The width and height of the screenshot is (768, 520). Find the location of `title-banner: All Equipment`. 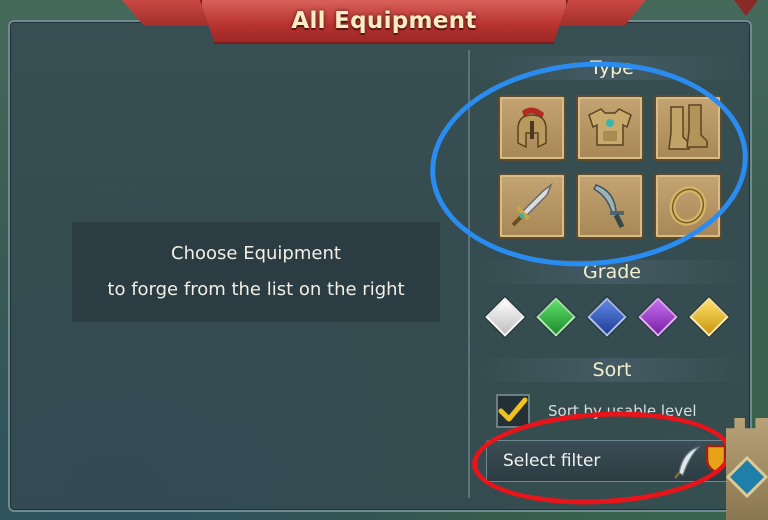

title-banner: All Equipment is located at coordinates (384, 22).